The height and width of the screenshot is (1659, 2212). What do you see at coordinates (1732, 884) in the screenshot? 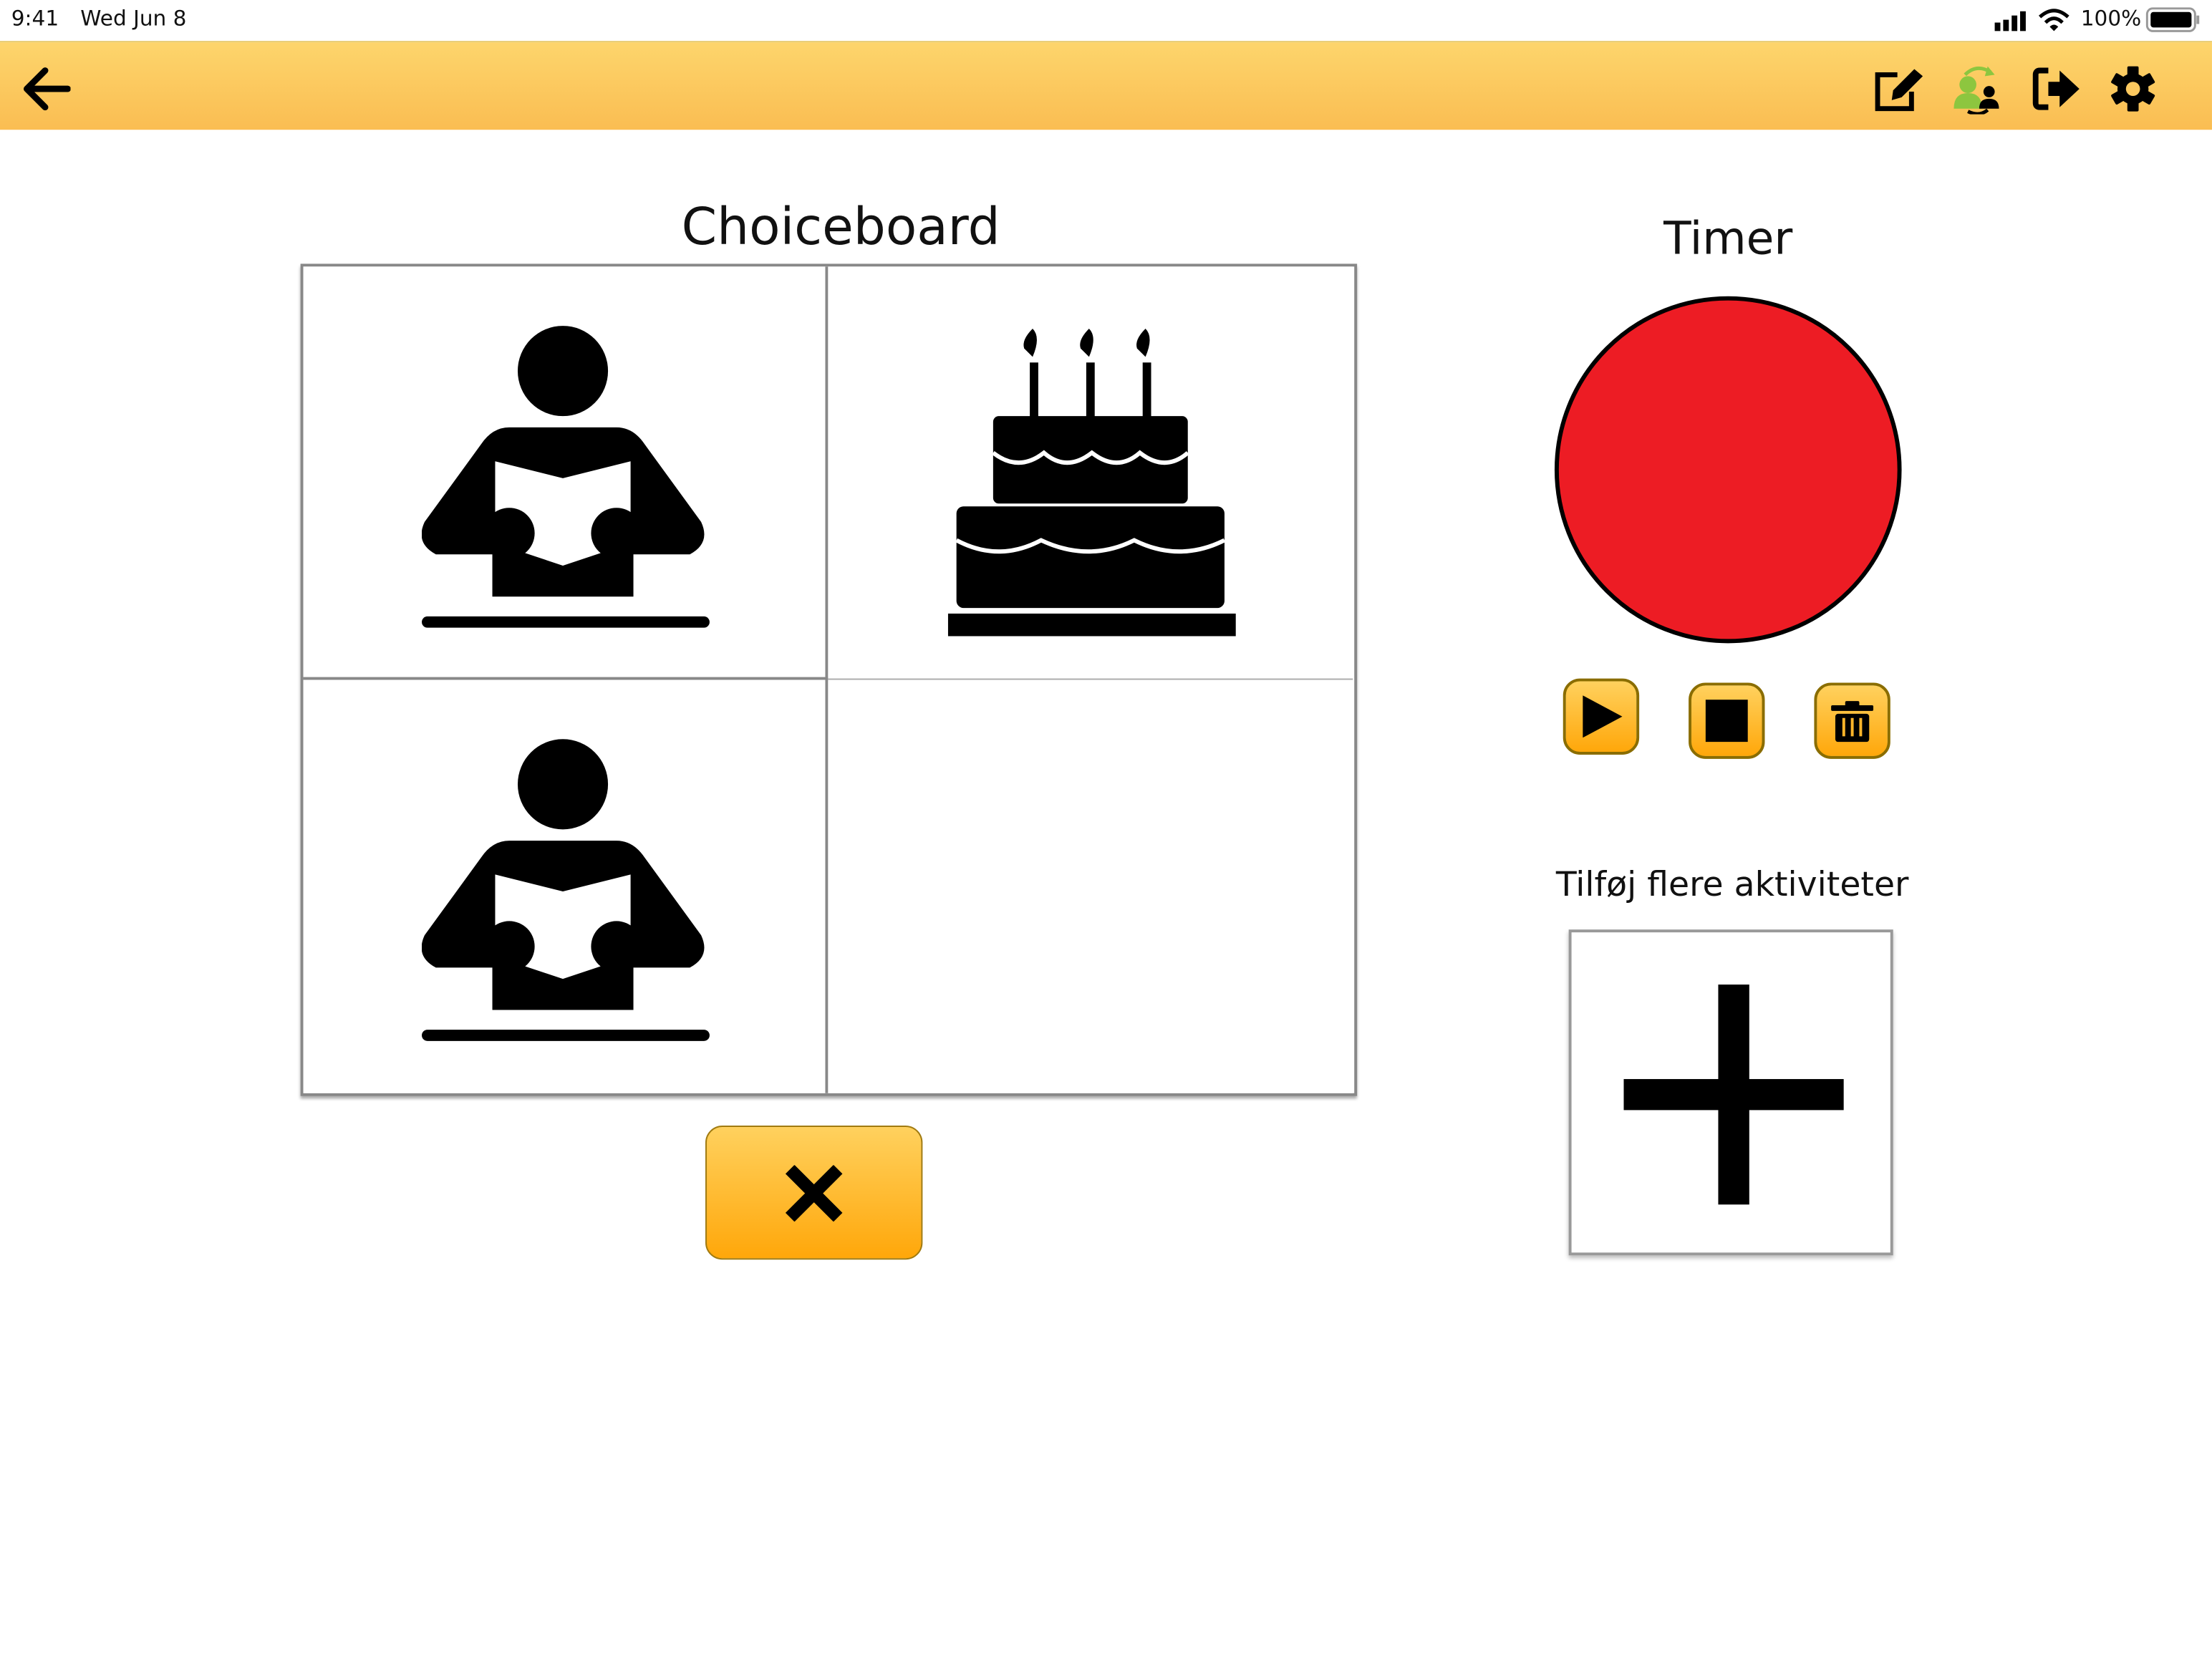
I see `add-activities-label: Tilføj flere aktiviteter` at bounding box center [1732, 884].